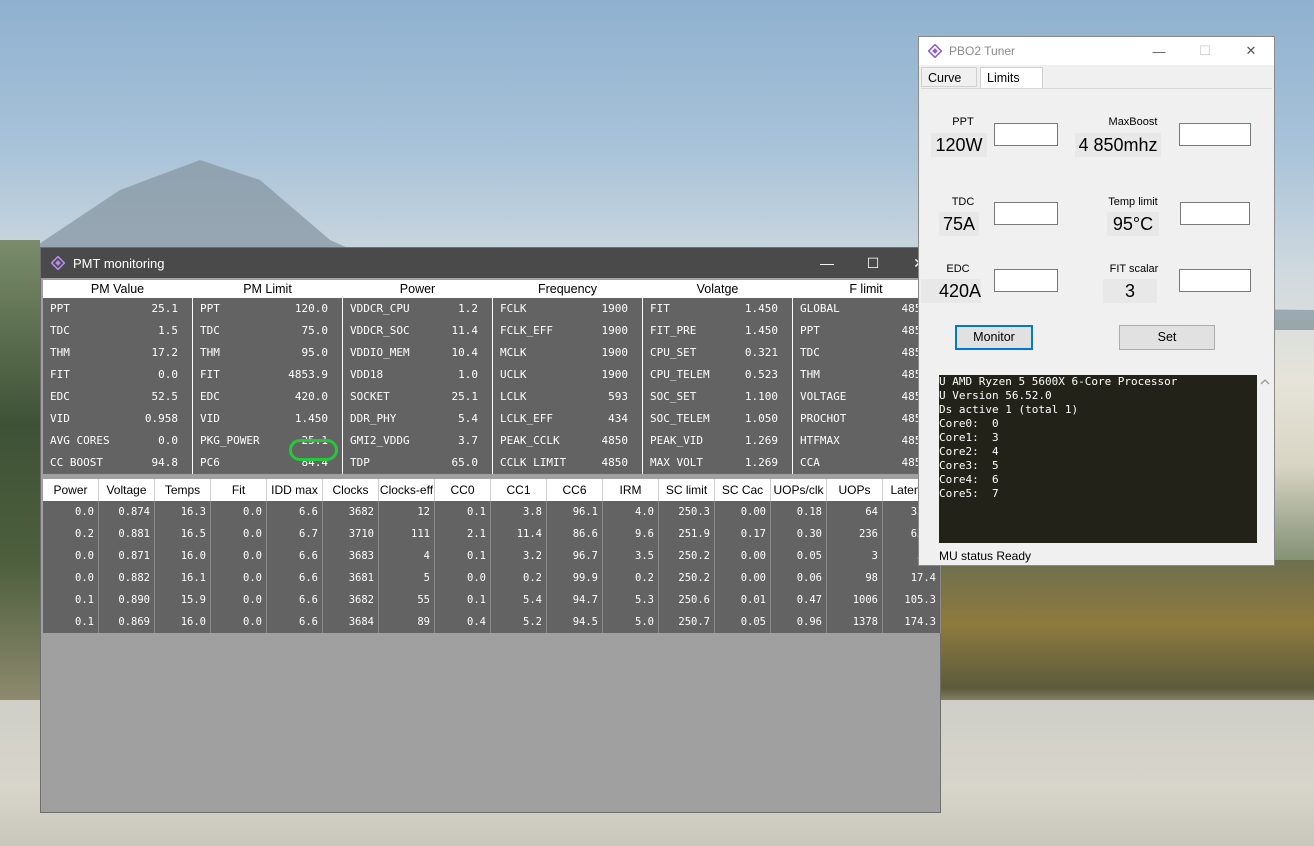 This screenshot has height=846, width=1314. What do you see at coordinates (117, 463) in the screenshot?
I see `metric-row: CC BOOST 94.8` at bounding box center [117, 463].